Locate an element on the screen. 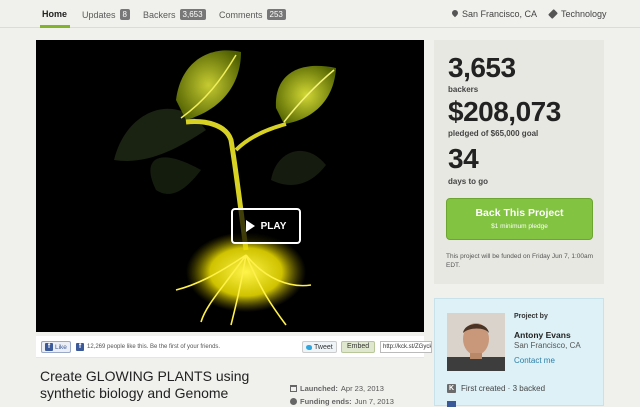  map-pin-icon is located at coordinates (455, 14).